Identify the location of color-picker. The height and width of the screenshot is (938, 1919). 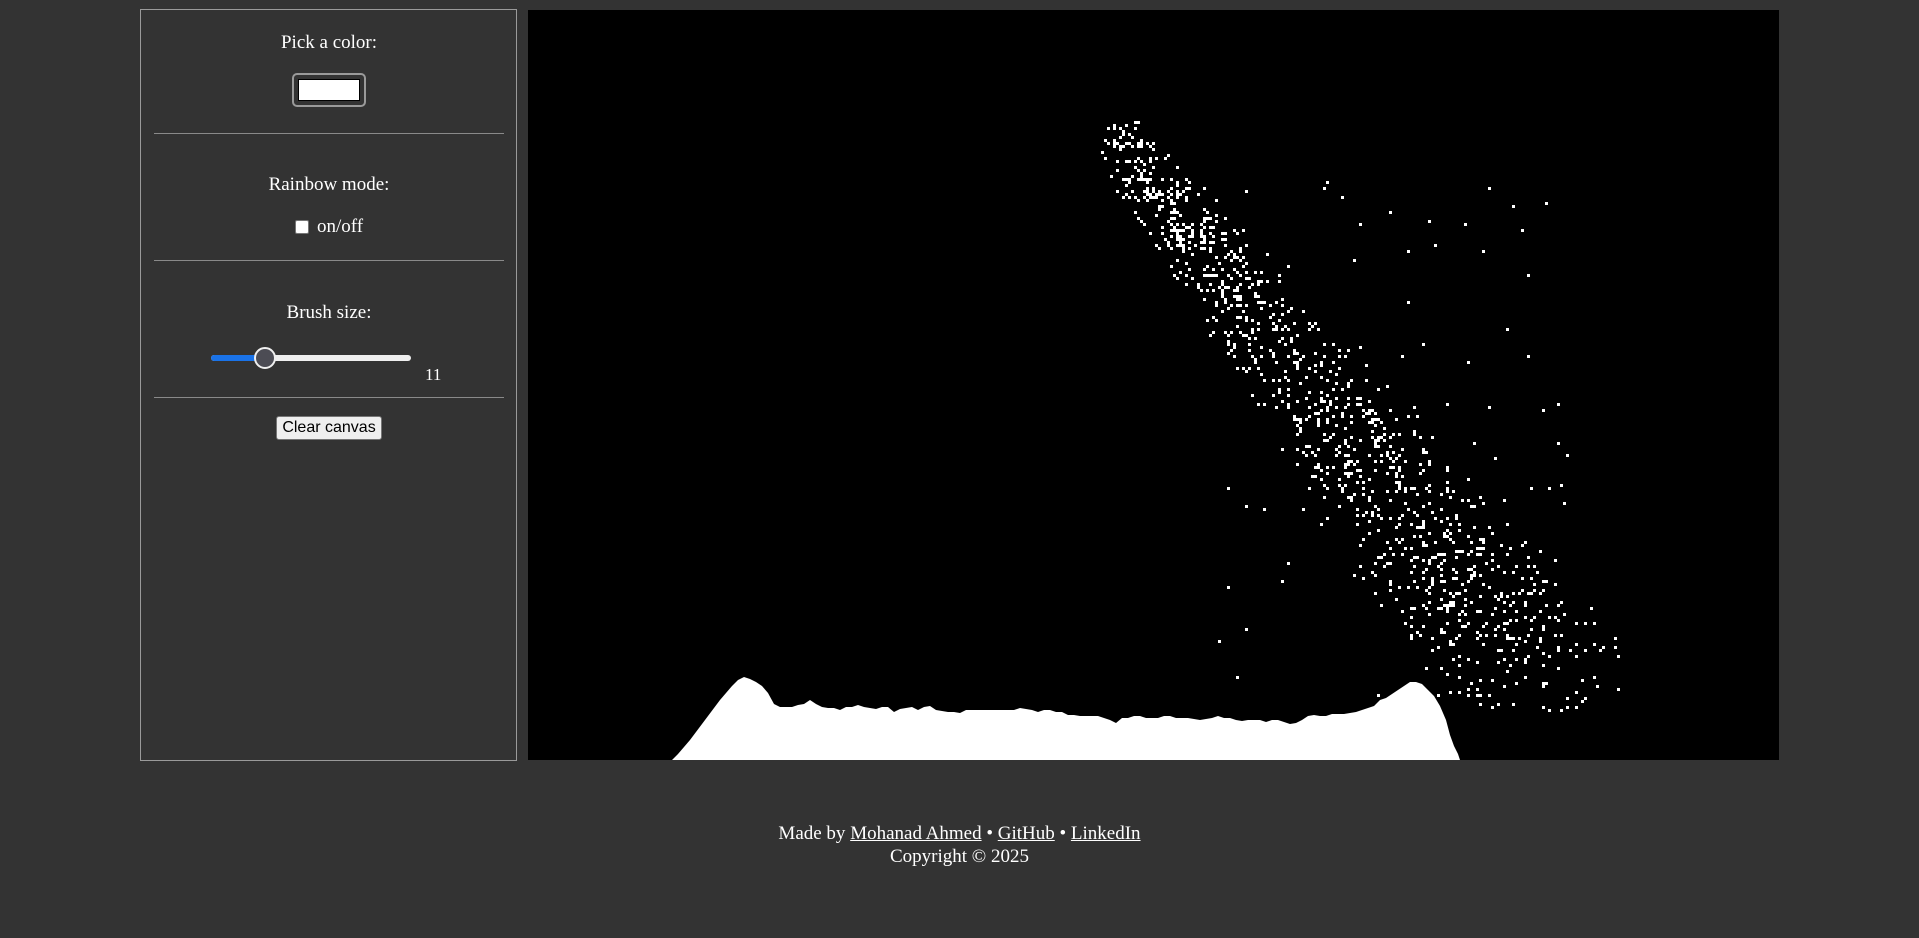
(329, 90).